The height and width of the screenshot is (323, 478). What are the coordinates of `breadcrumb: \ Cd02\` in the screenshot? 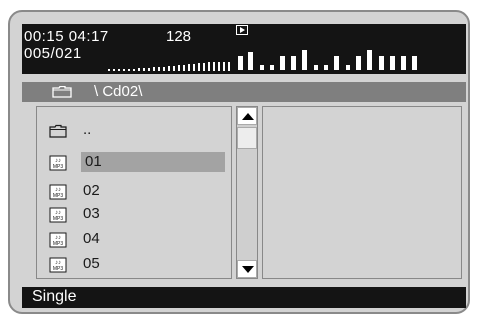 It's located at (118, 91).